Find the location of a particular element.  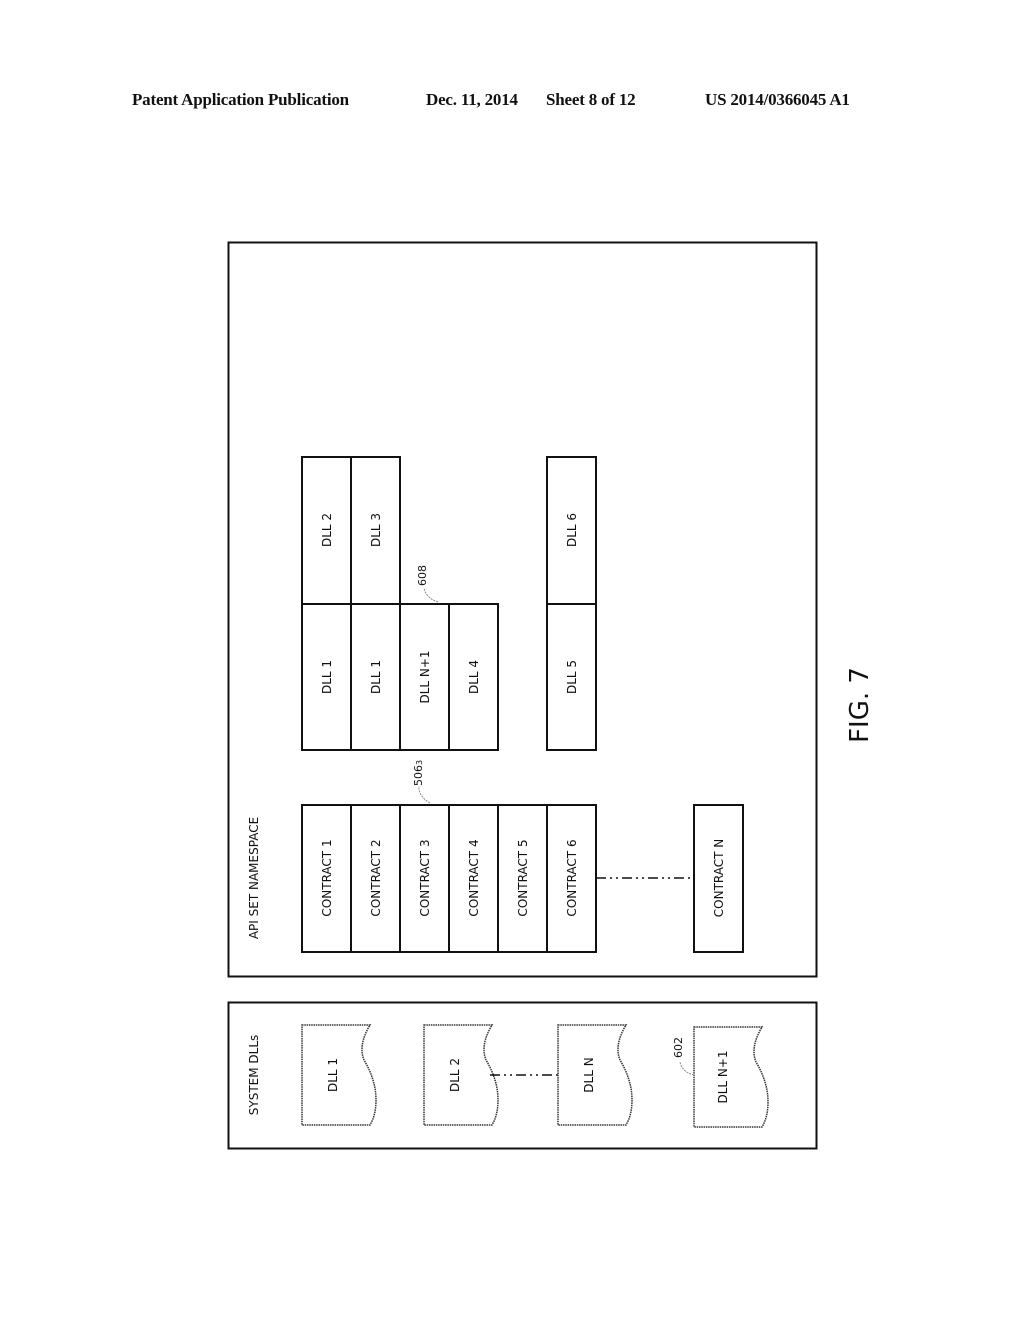

contract-ref-label: 5063 is located at coordinates (418, 773).